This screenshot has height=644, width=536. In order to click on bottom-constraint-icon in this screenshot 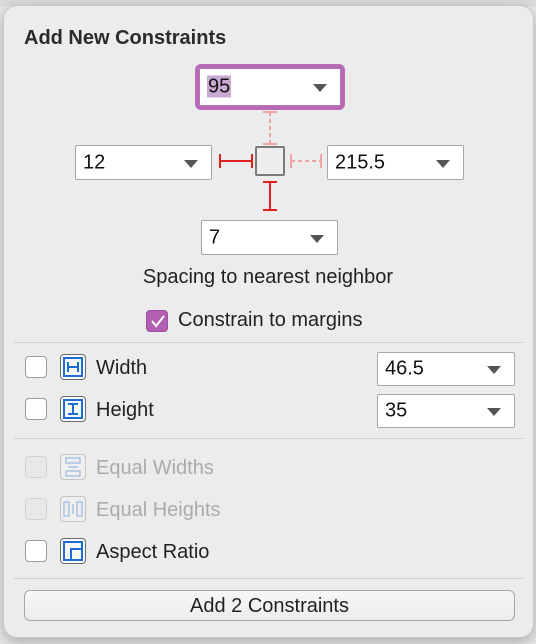, I will do `click(270, 196)`.